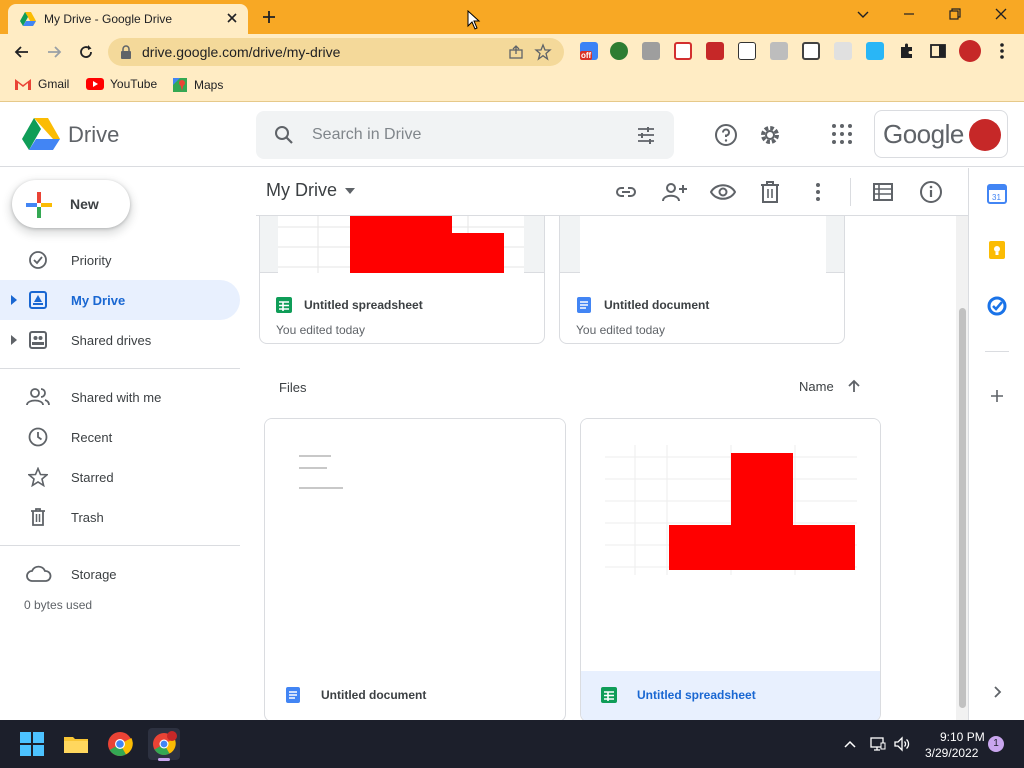 This screenshot has width=1024, height=768. I want to click on tab-close-icon, so click(232, 18).